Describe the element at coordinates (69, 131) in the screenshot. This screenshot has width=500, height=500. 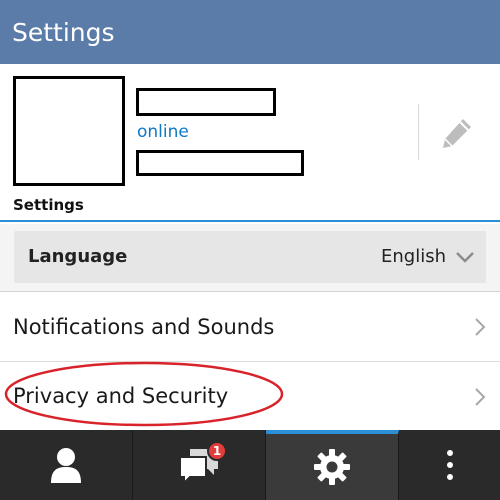
I see `avatar` at that location.